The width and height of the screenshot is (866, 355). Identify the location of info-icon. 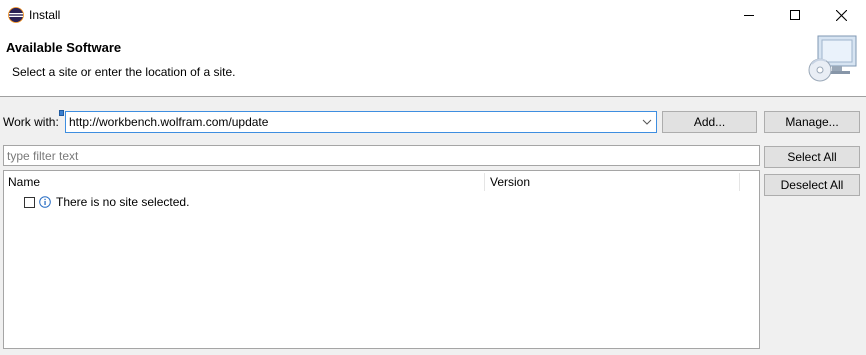
(45, 202).